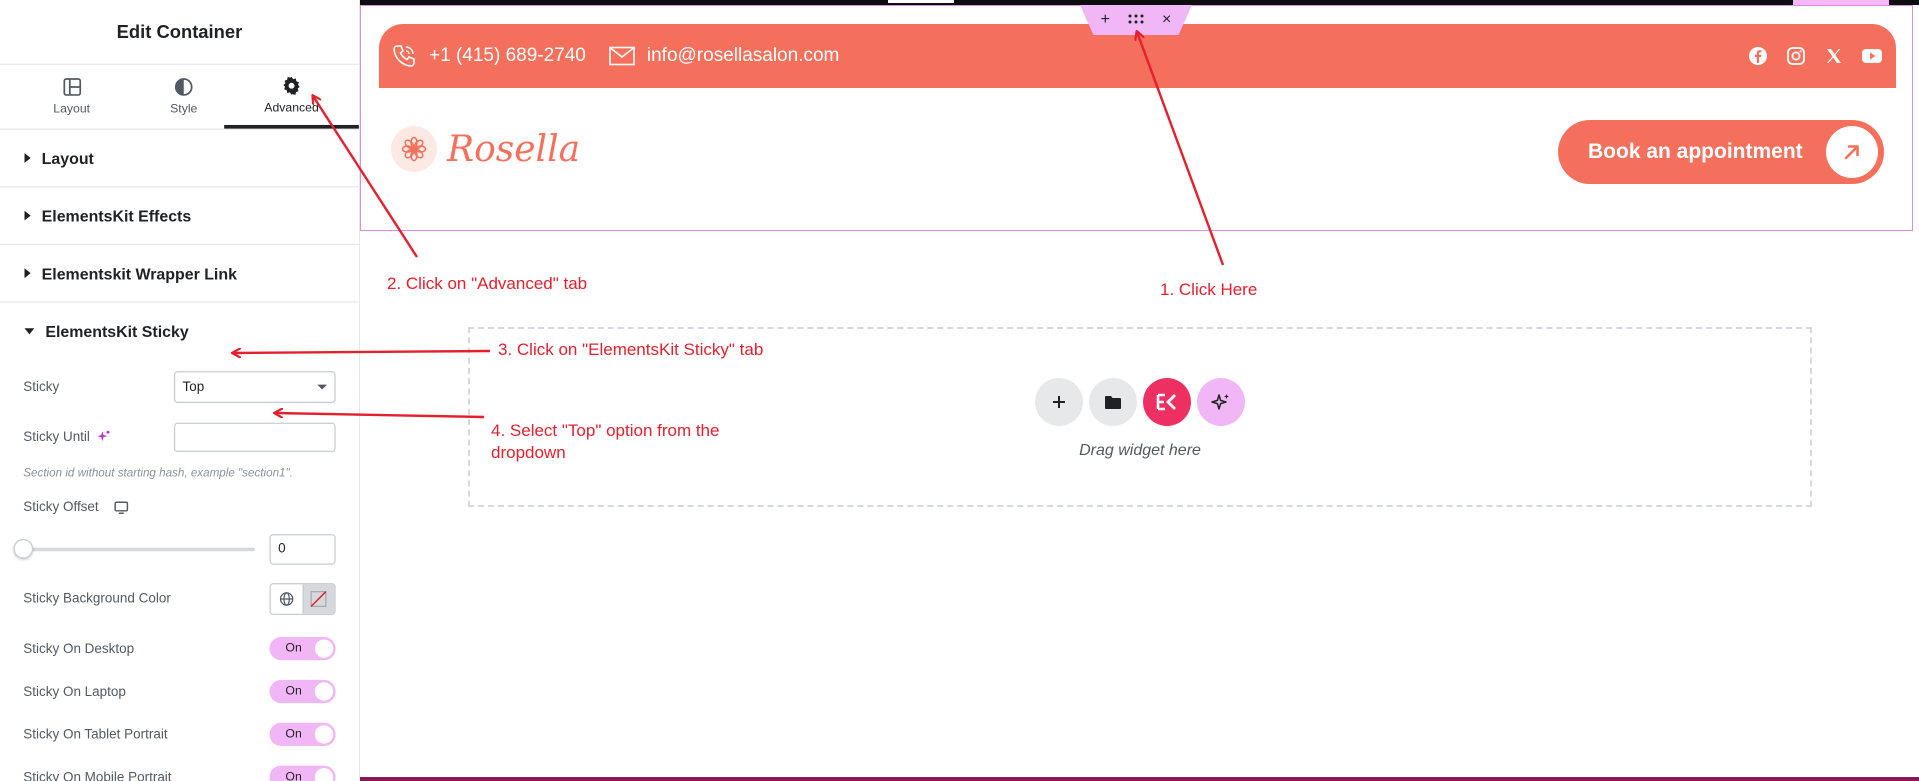  I want to click on folder-icon, so click(1113, 402).